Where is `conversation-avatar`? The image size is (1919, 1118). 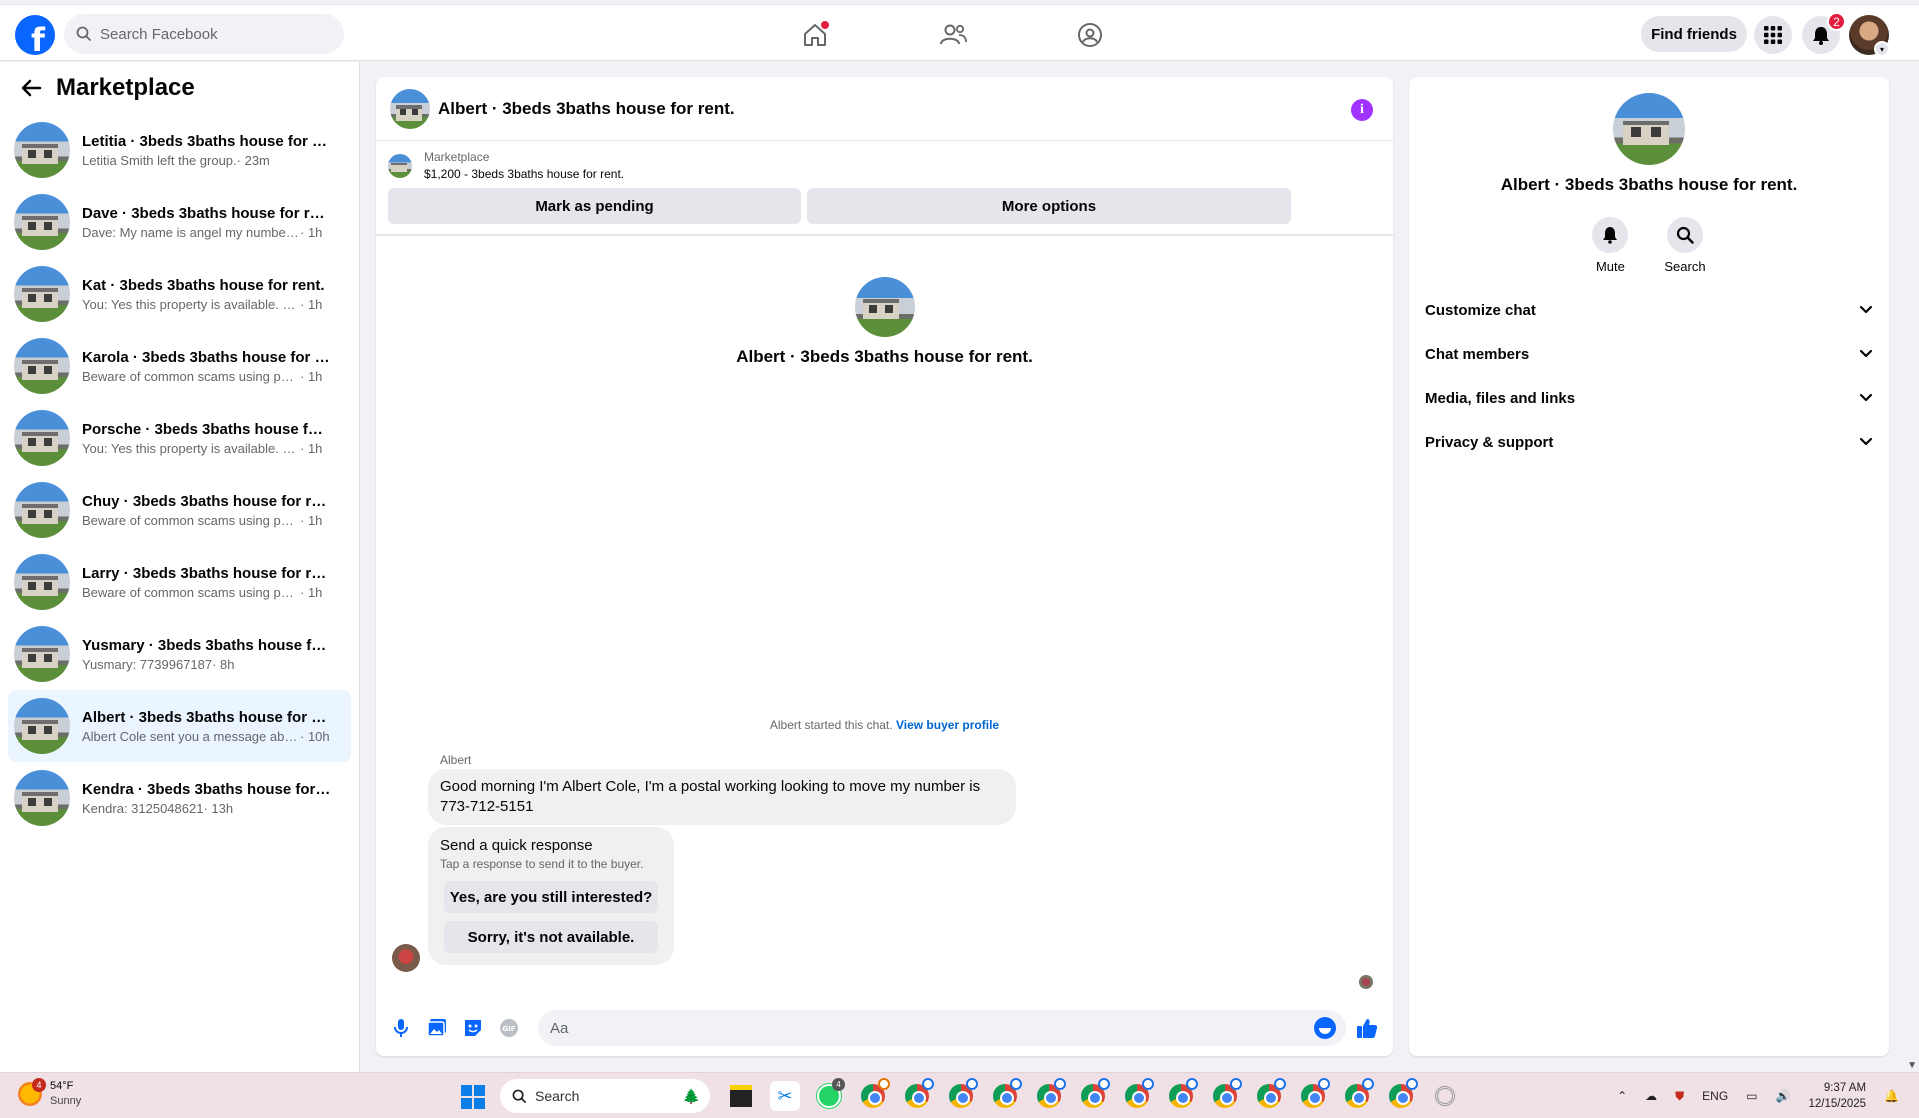 conversation-avatar is located at coordinates (42, 294).